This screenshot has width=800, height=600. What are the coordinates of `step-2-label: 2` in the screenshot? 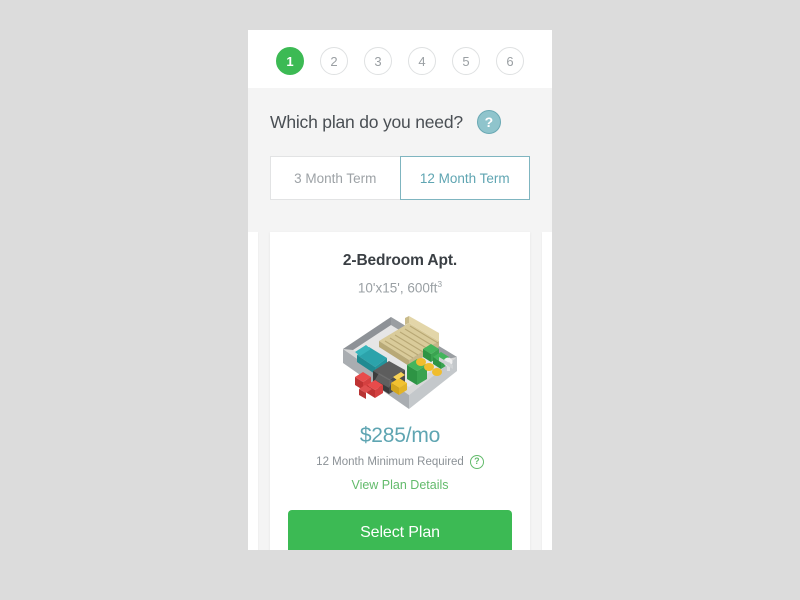 It's located at (334, 61).